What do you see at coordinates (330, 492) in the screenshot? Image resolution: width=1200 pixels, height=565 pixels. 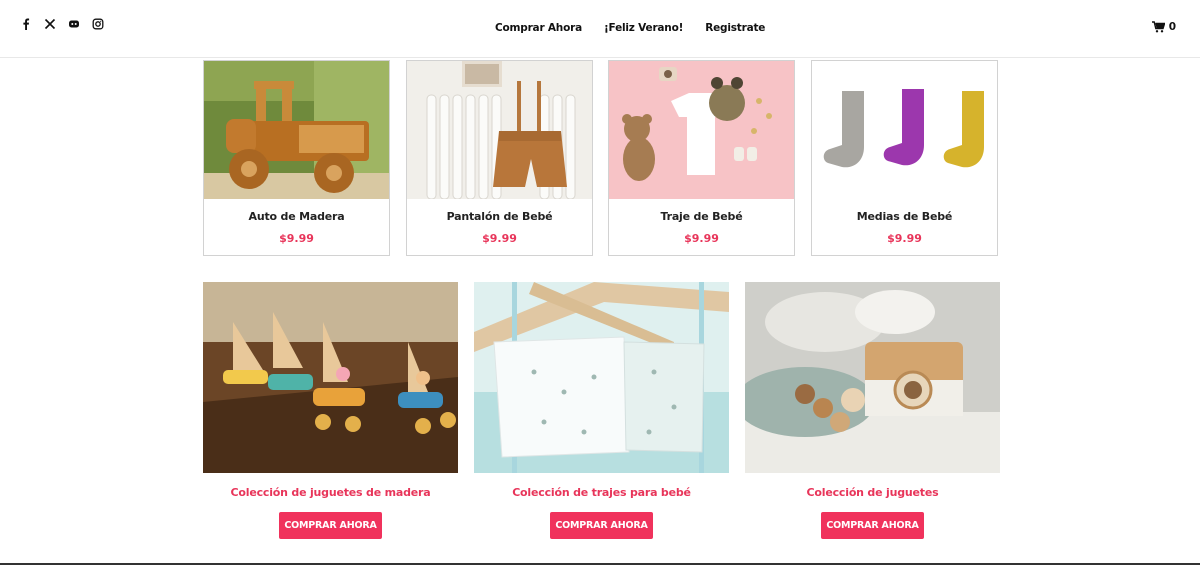 I see `collection-title: Colección de juguetes de madera` at bounding box center [330, 492].